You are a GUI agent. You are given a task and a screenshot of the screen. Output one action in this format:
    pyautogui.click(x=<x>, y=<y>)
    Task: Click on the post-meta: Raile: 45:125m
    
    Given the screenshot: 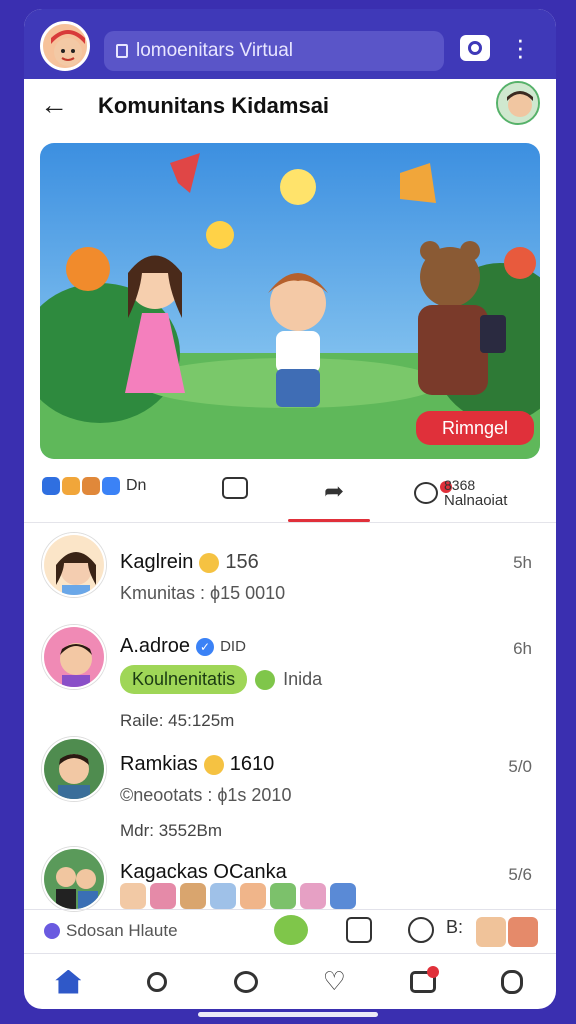 What is the action you would take?
    pyautogui.click(x=177, y=720)
    